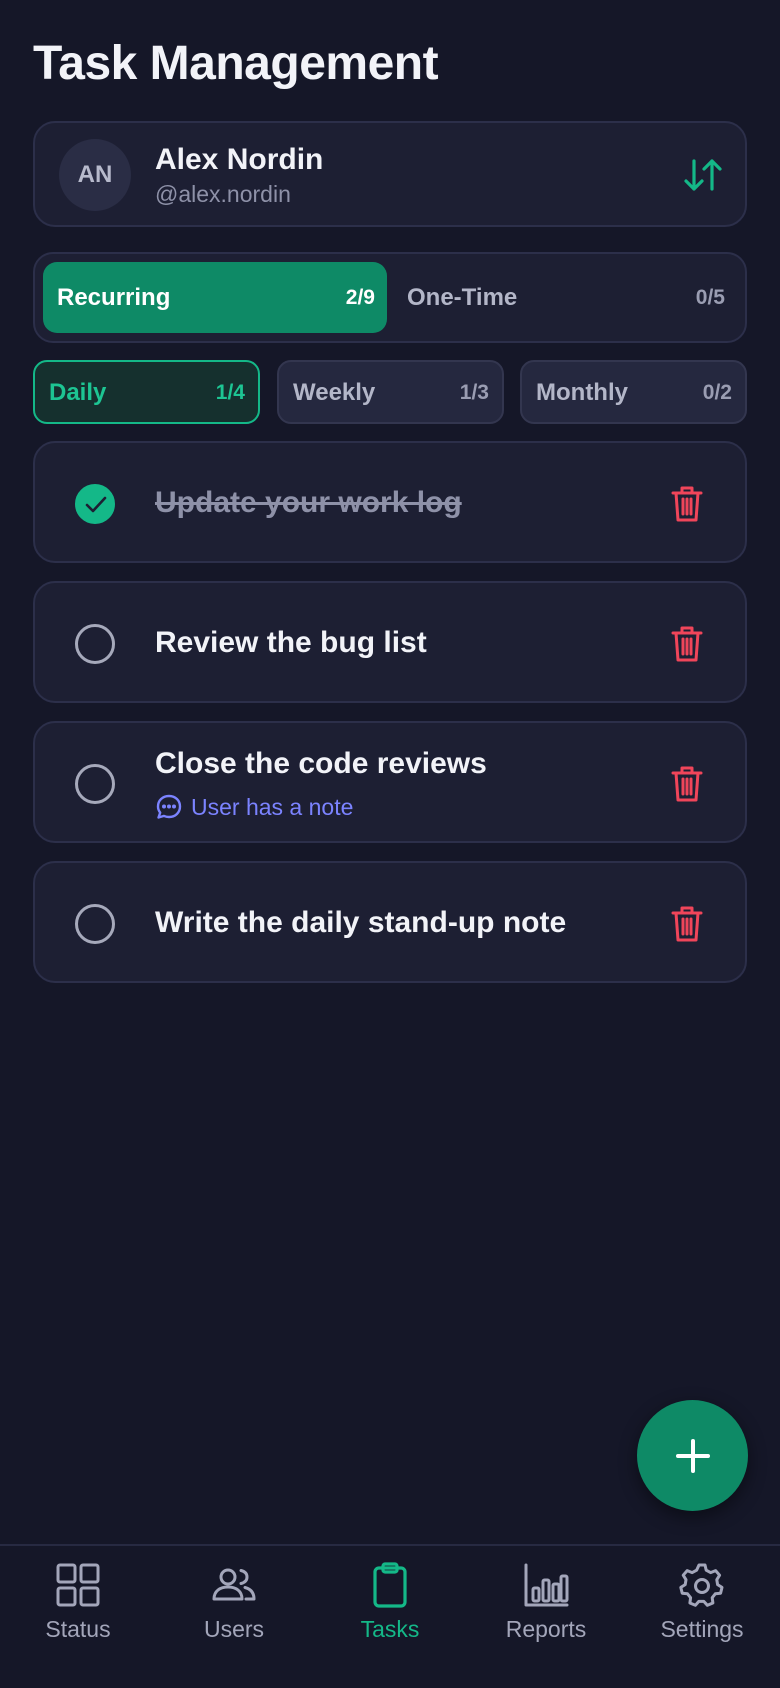  I want to click on segment-recurring: Recurring 2/9, so click(215, 297).